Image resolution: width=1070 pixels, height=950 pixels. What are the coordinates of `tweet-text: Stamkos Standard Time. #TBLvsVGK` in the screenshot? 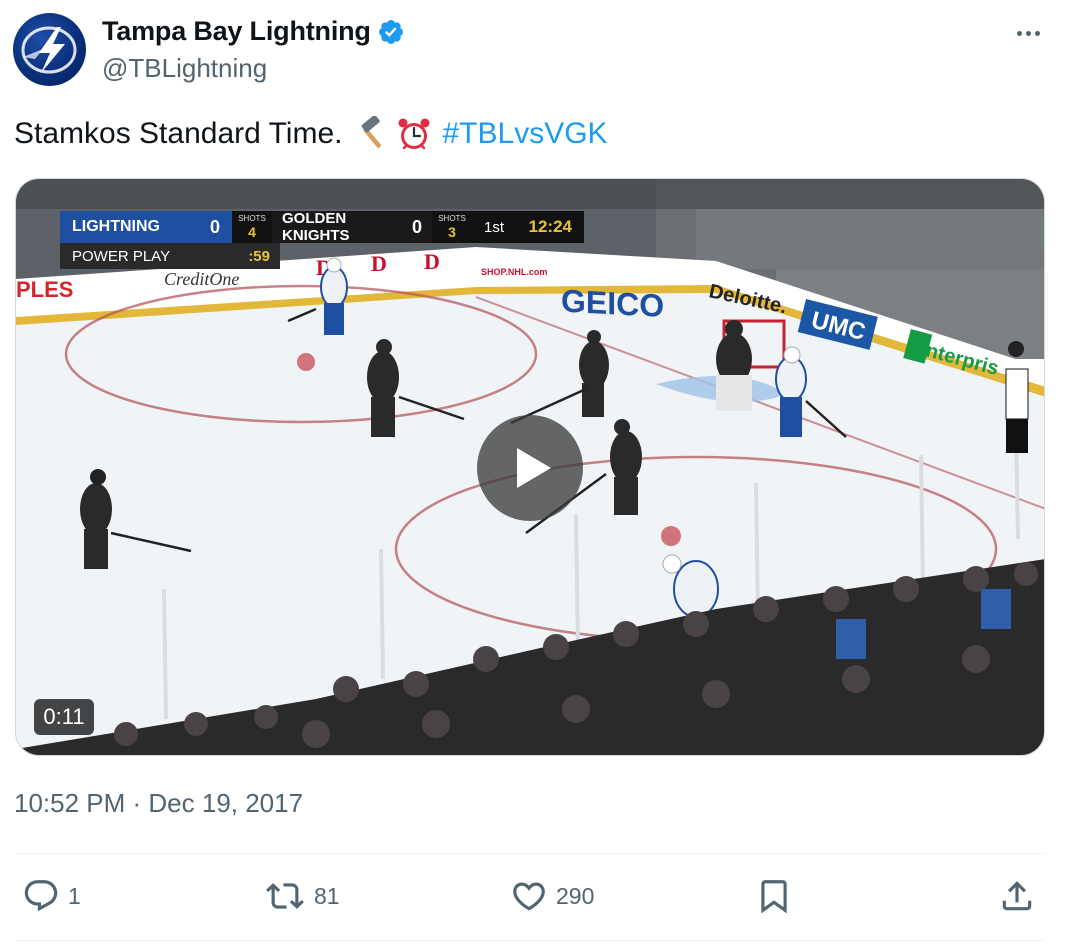 It's located at (311, 134).